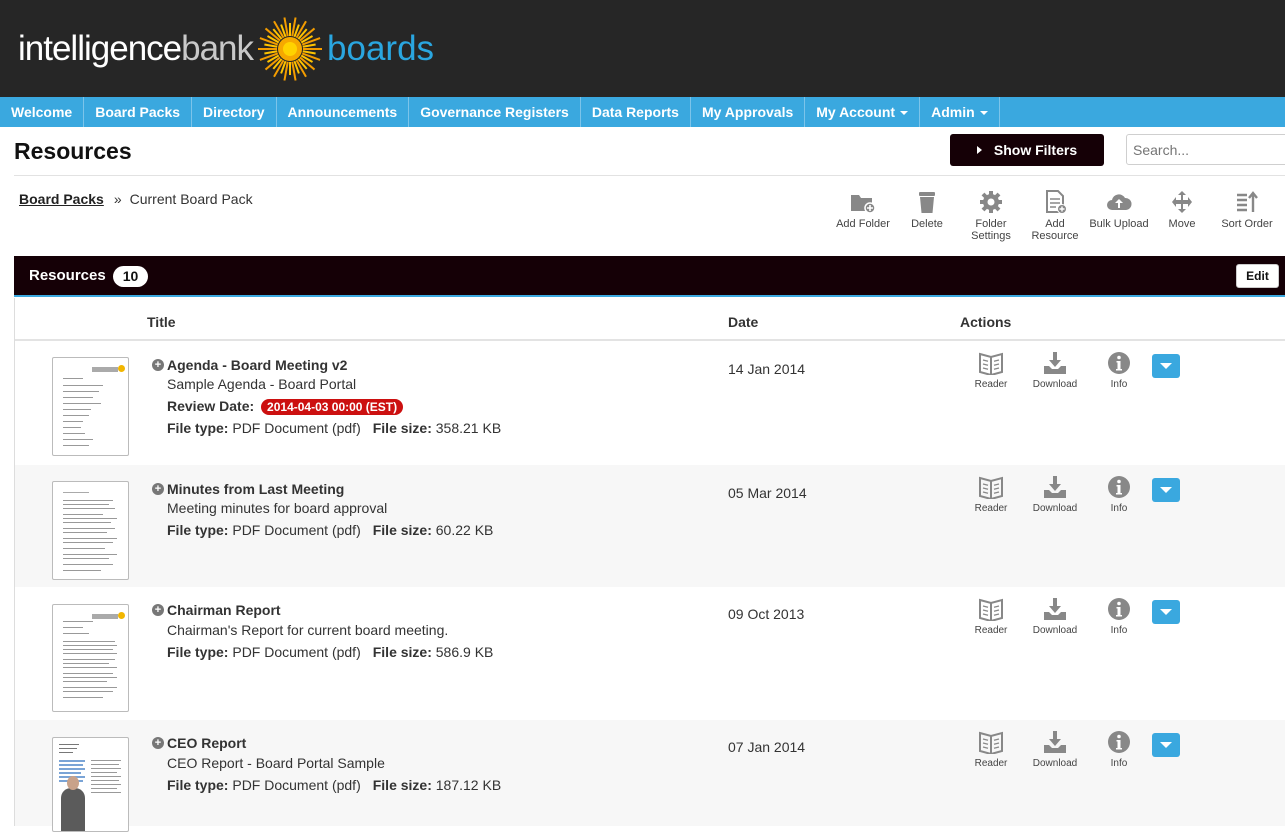  Describe the element at coordinates (991, 202) in the screenshot. I see `gear-icon` at that location.